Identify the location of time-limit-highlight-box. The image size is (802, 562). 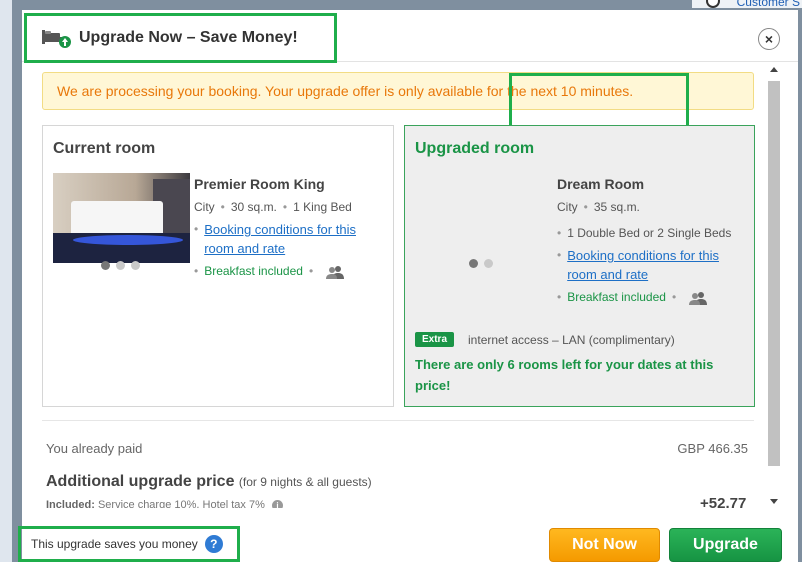
(599, 100).